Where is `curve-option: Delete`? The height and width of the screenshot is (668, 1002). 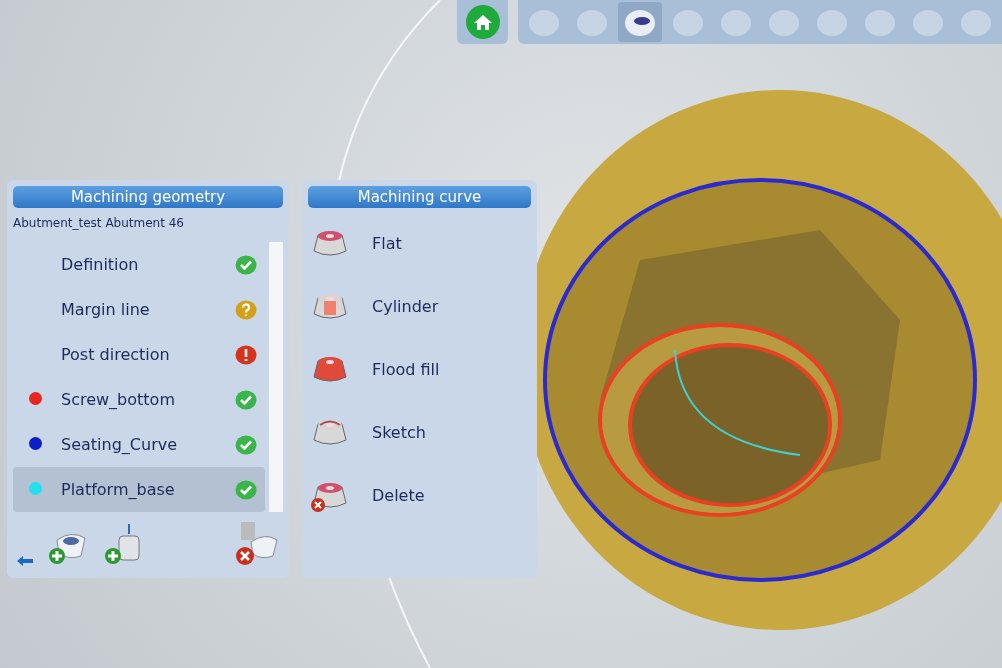
curve-option: Delete is located at coordinates (419, 495).